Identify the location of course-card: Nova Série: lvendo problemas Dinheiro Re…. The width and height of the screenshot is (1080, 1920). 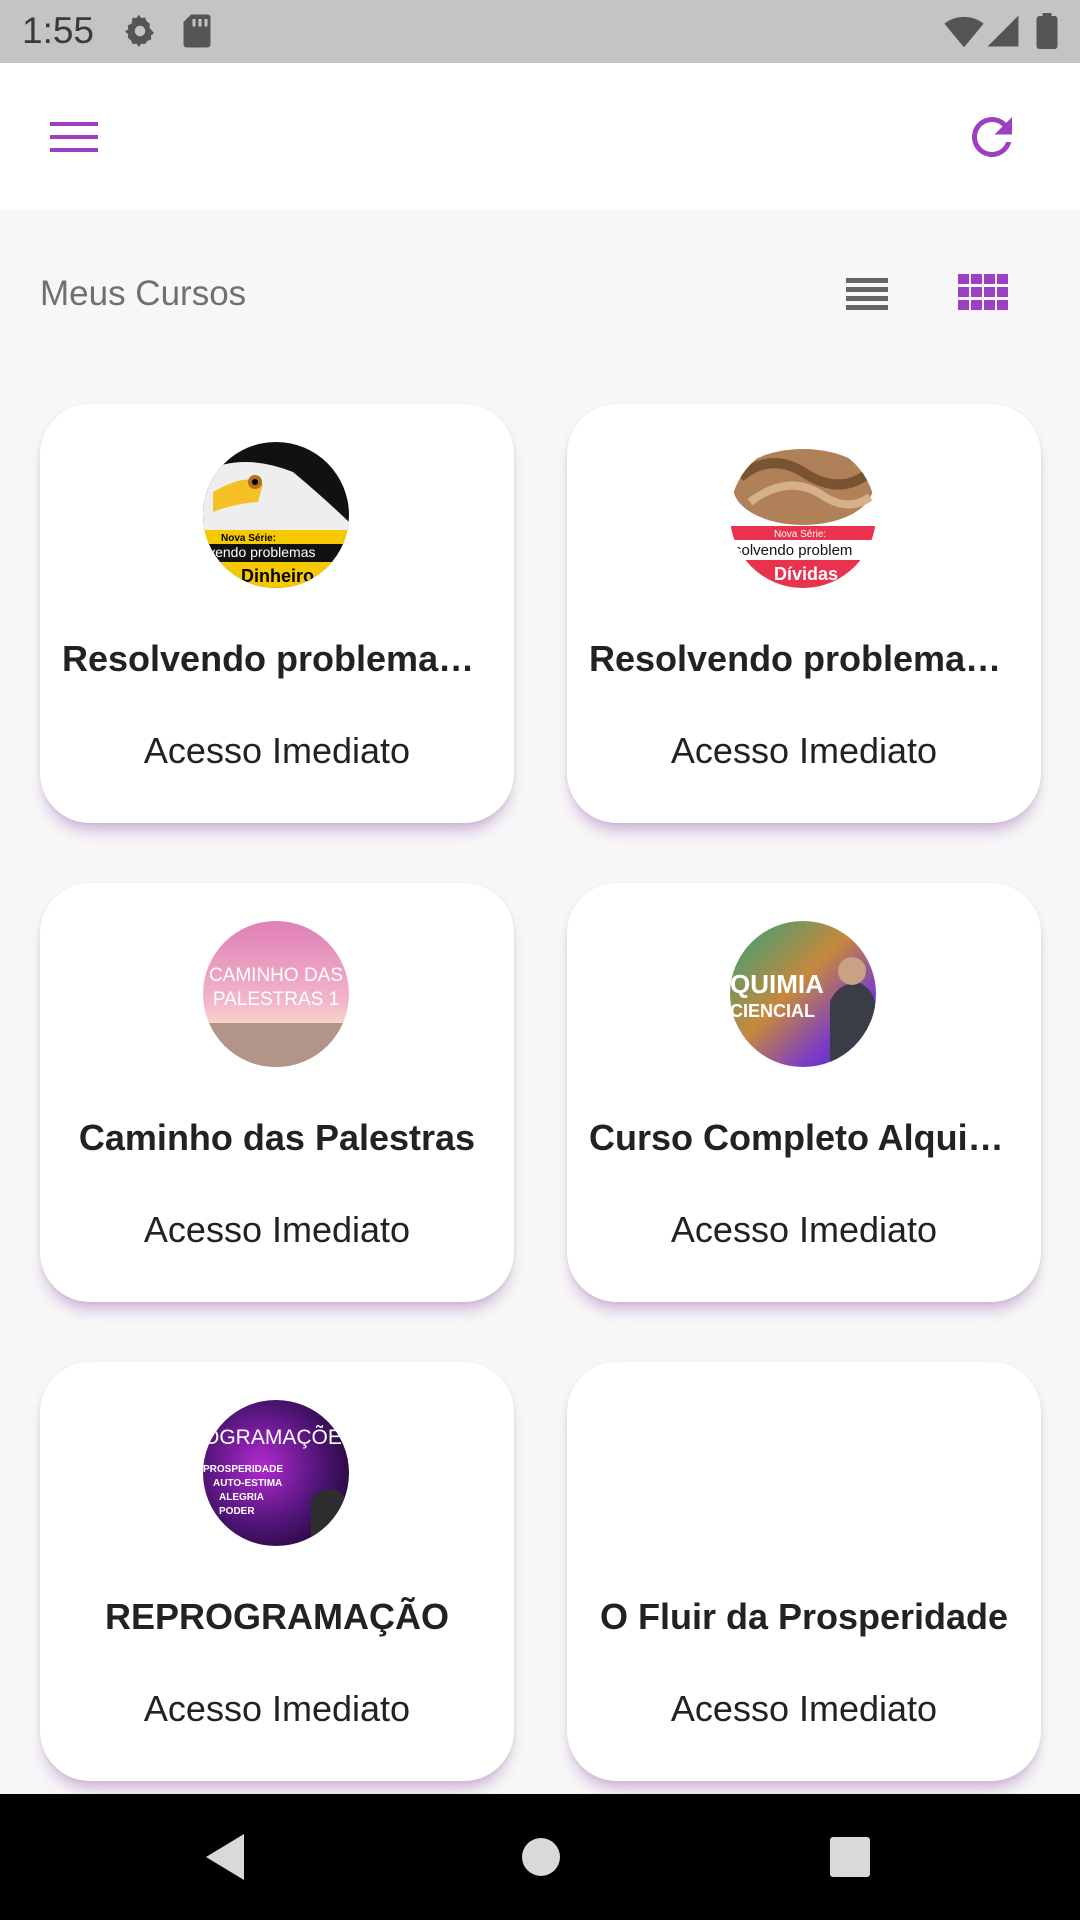
(277, 613).